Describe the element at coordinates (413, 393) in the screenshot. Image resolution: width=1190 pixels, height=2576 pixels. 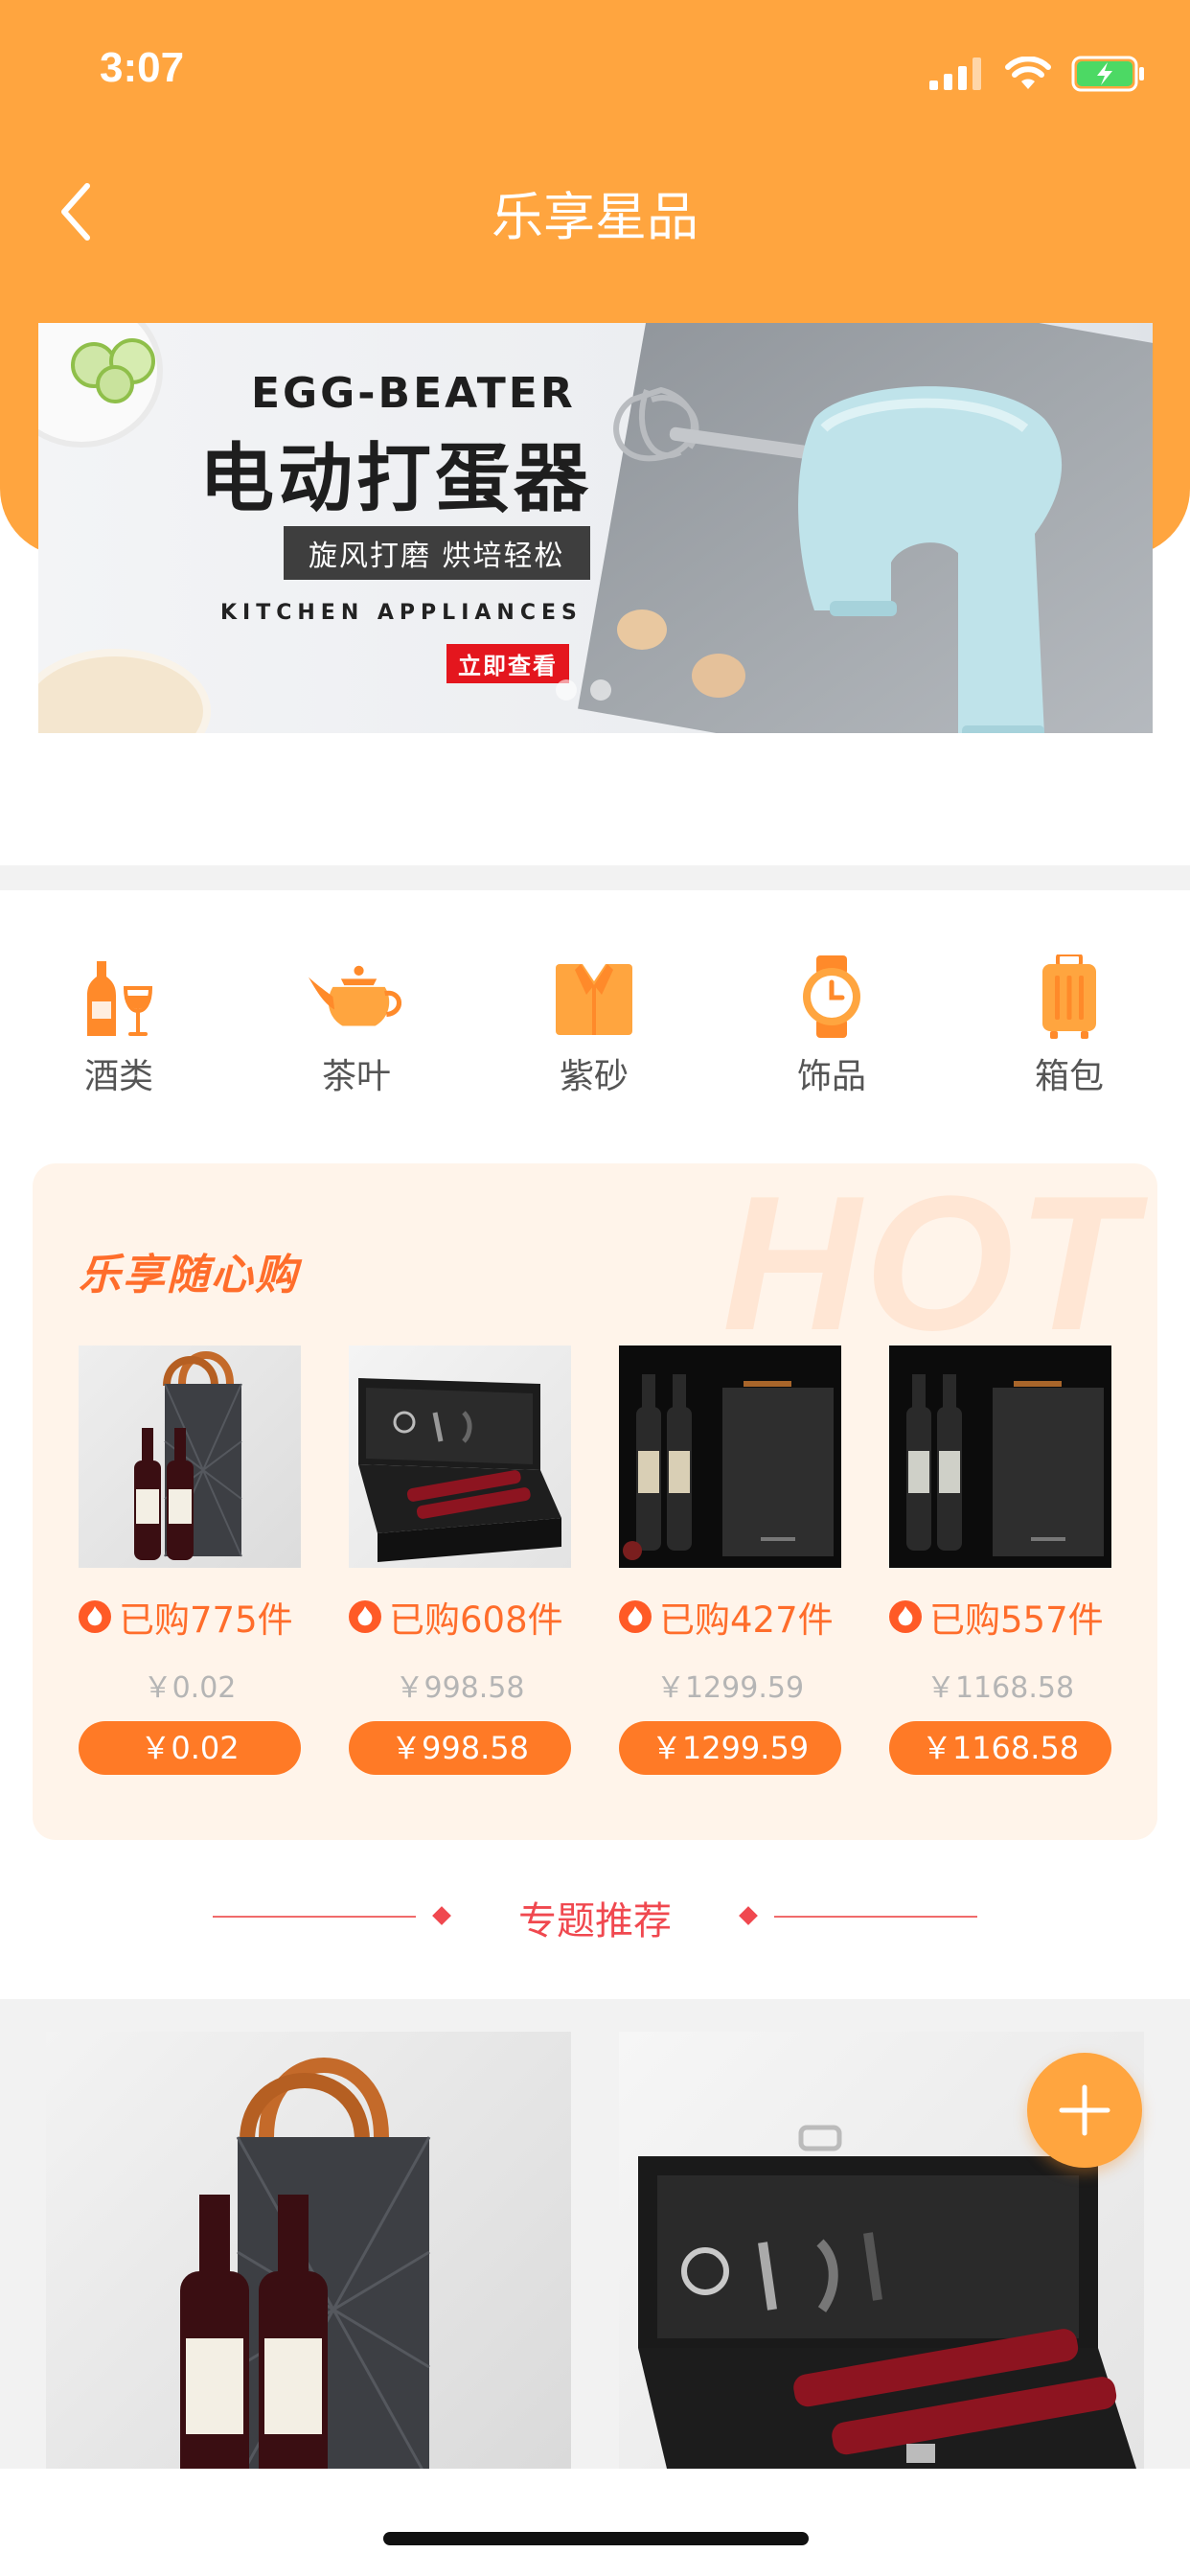
I see `banner-title-en: EGG-BEATER` at that location.